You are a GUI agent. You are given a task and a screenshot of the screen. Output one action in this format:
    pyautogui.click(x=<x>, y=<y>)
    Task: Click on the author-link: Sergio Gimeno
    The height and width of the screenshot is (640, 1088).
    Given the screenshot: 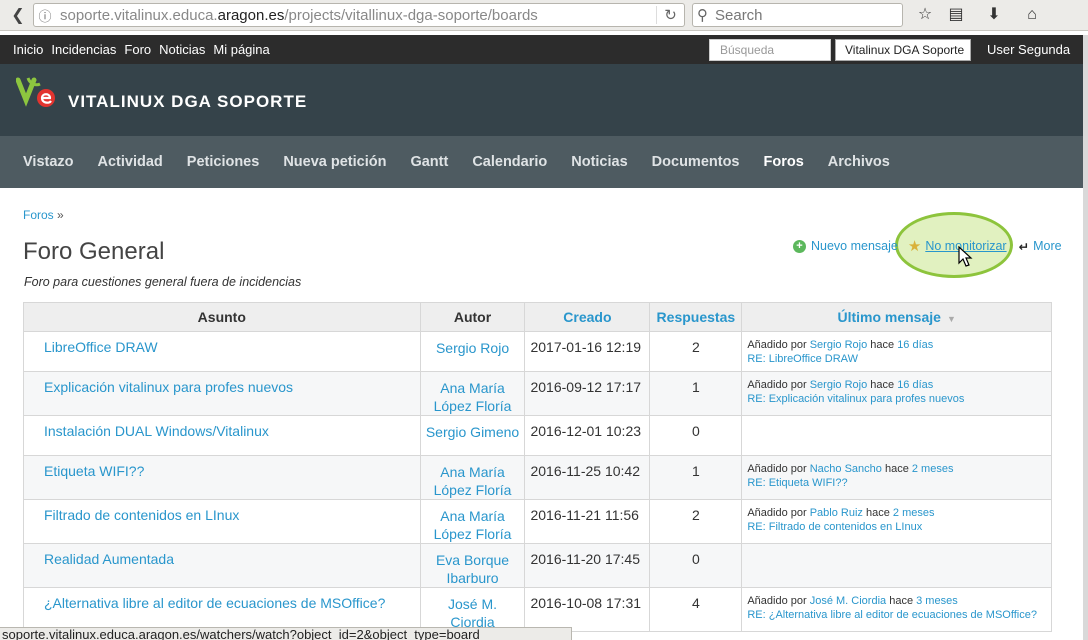 What is the action you would take?
    pyautogui.click(x=472, y=432)
    